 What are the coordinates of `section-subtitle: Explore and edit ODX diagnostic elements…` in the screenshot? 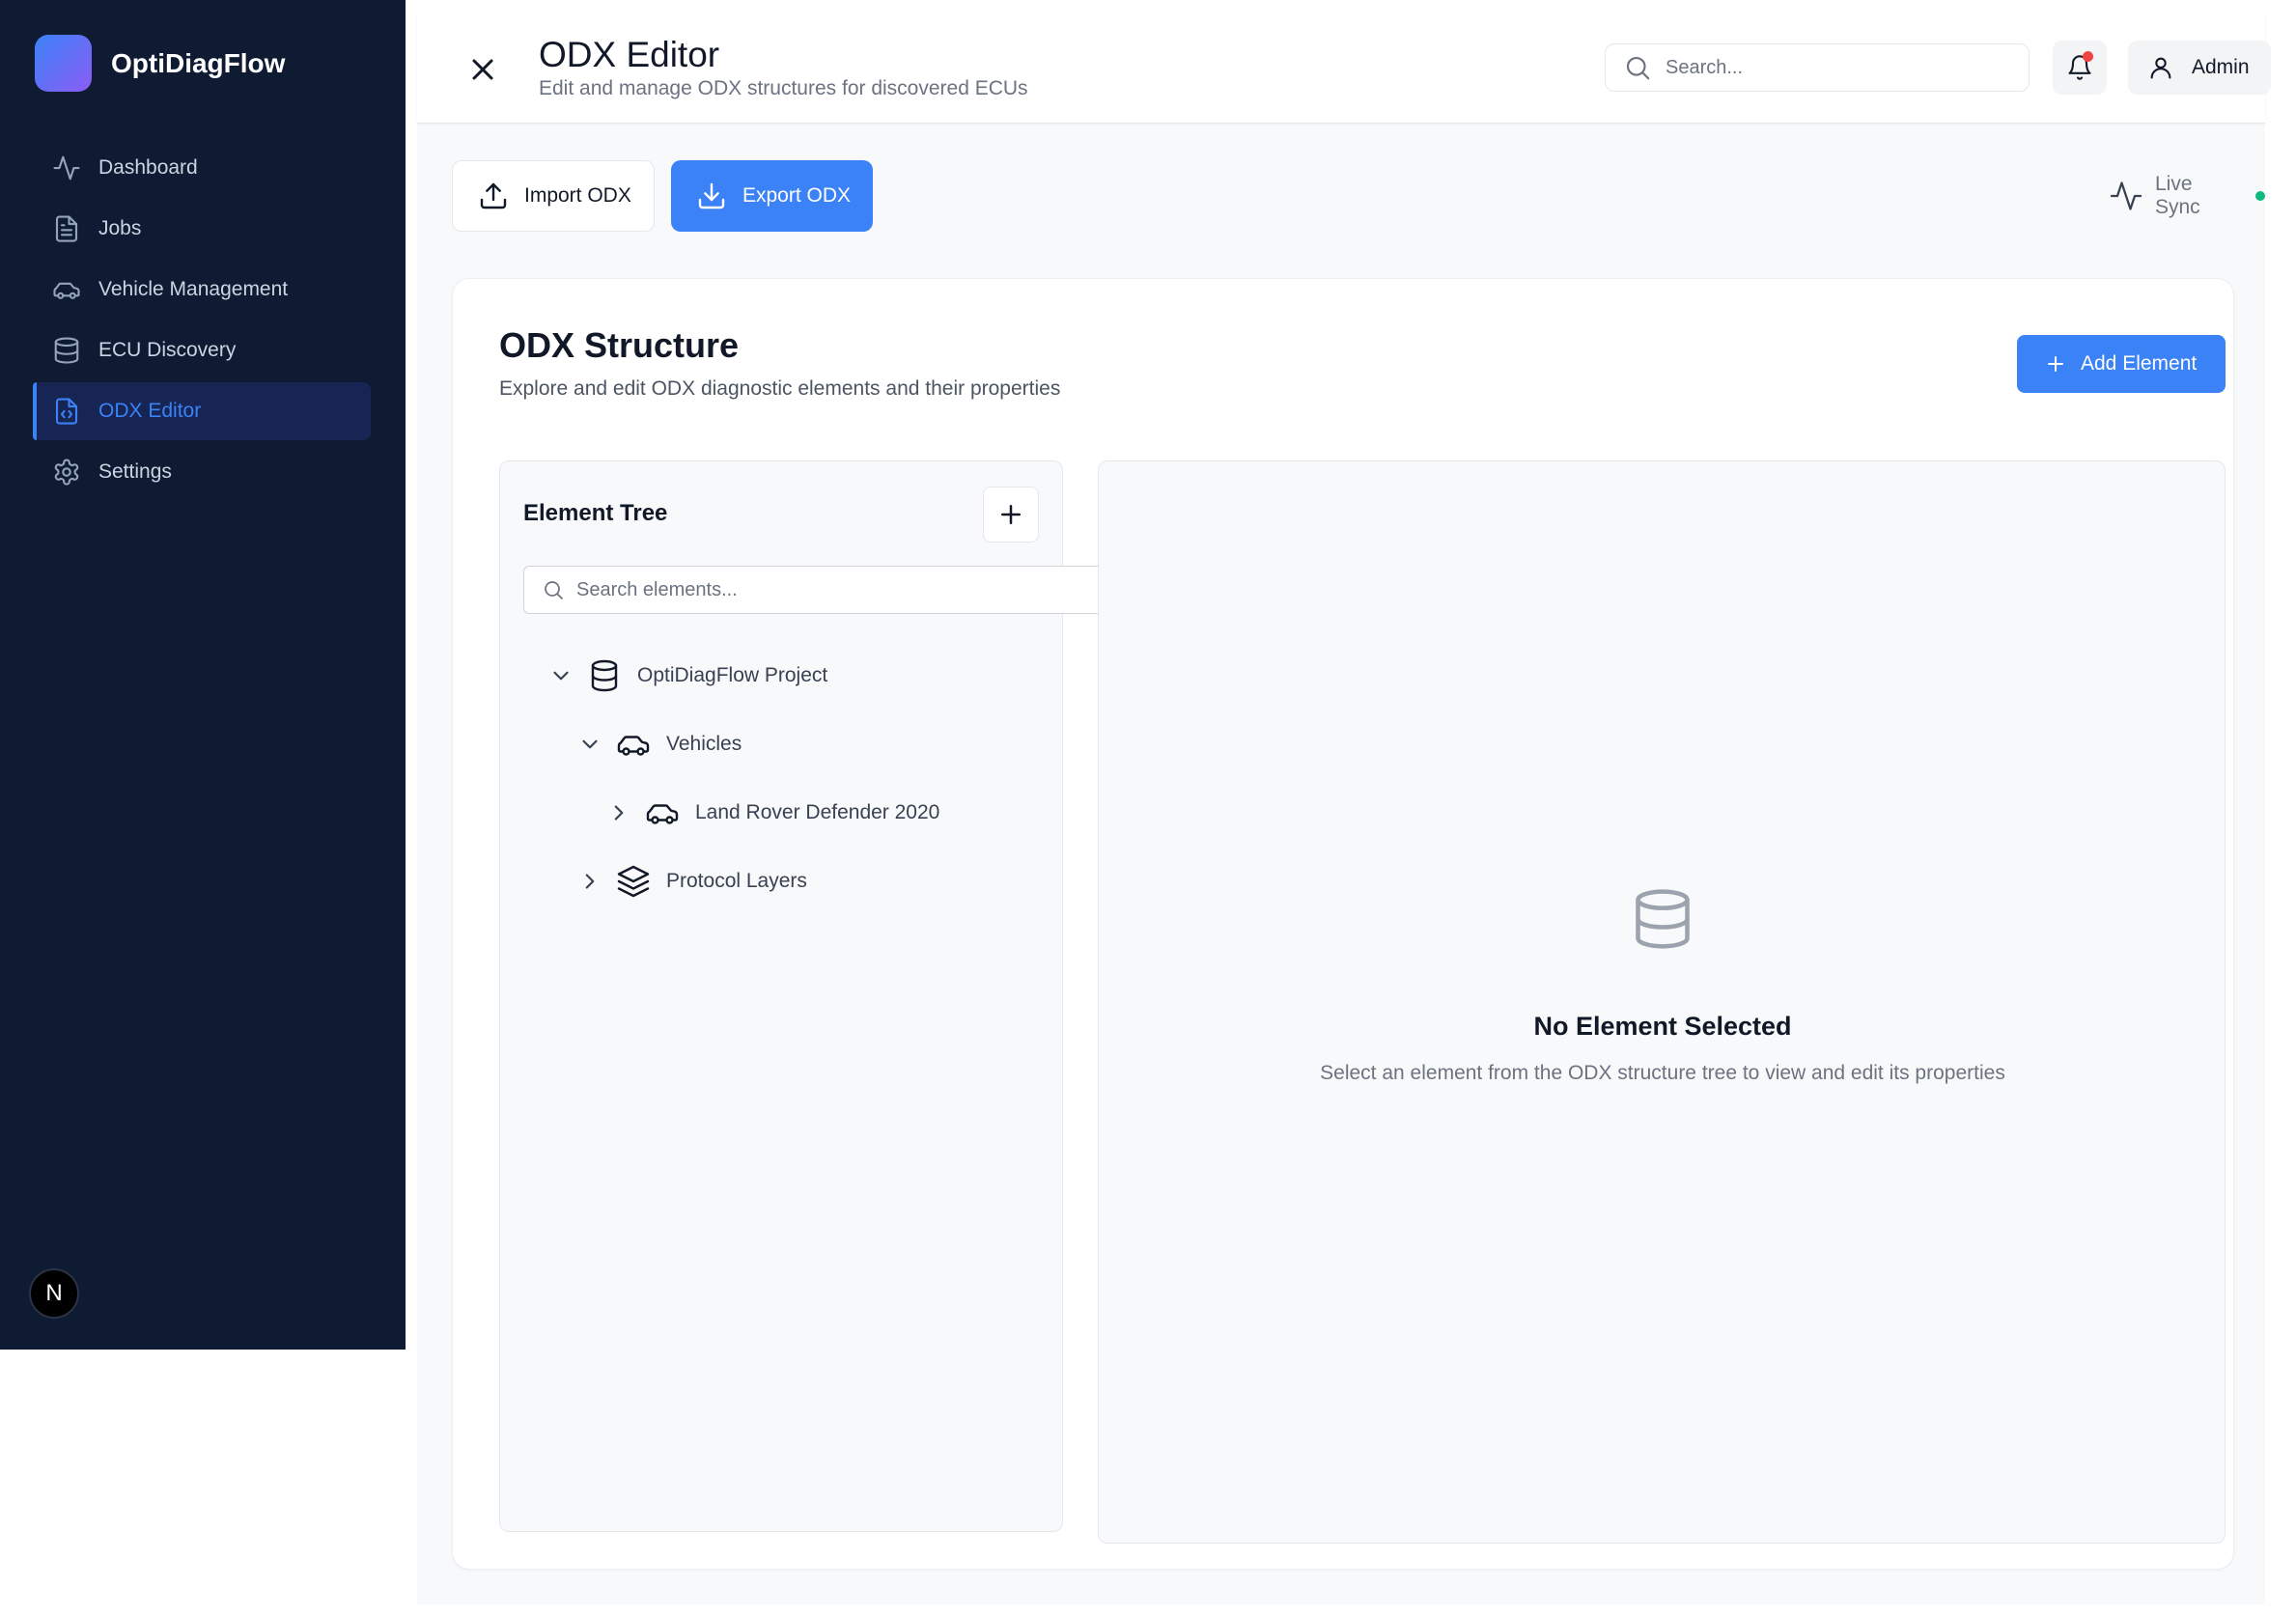 It's located at (780, 389).